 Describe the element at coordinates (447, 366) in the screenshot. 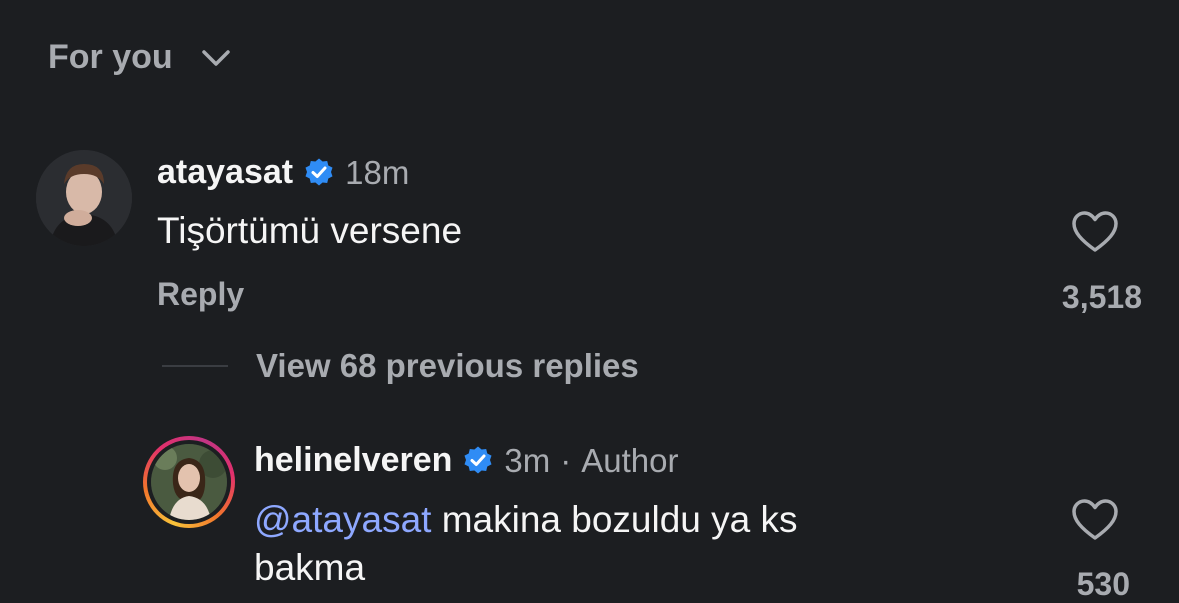

I see `view-previous-replies-button: View 68 previous replies` at that location.